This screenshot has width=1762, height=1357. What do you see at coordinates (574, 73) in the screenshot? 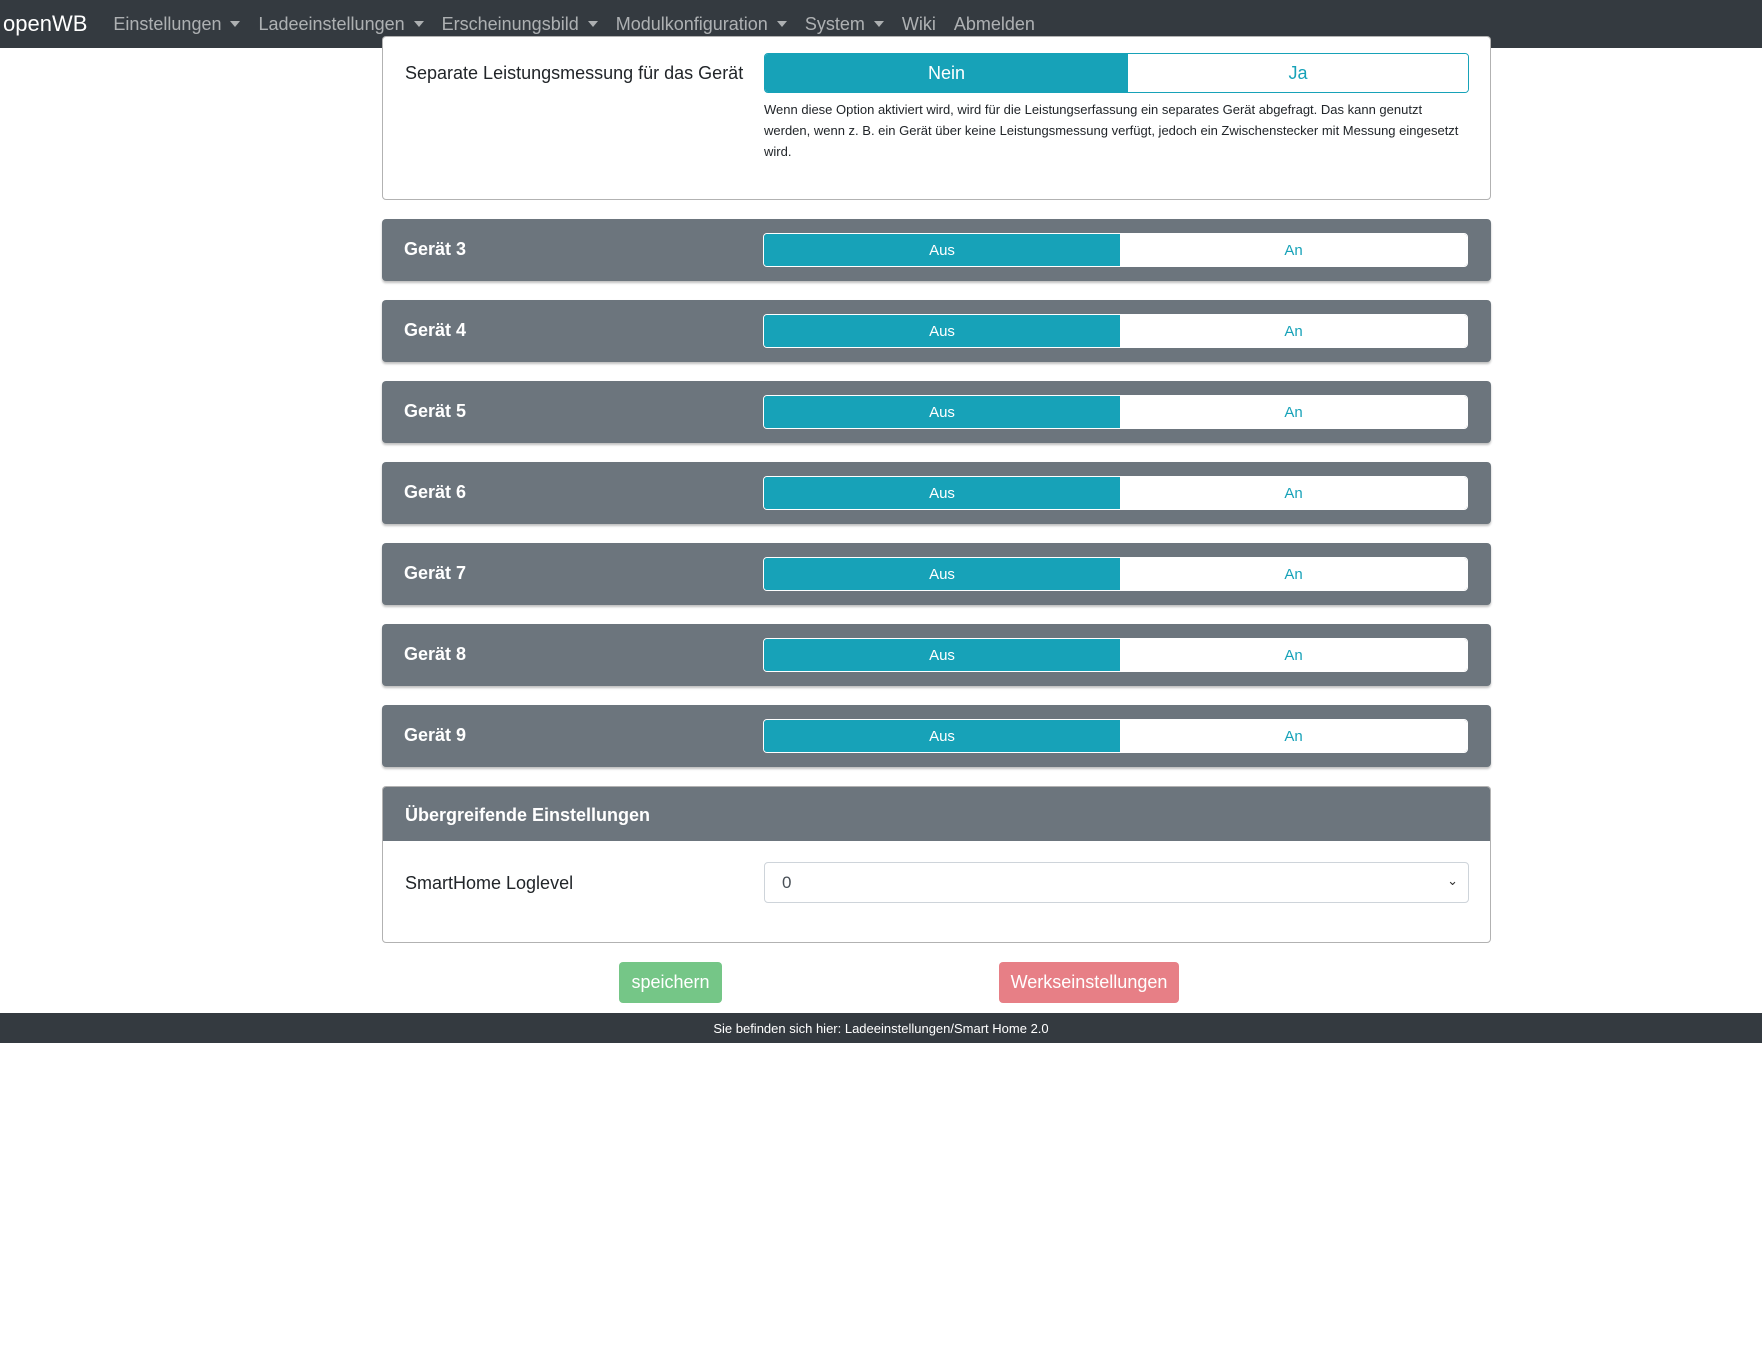
I see `separate-measurement-label: Separate Leistungsmessung für das Gerät` at bounding box center [574, 73].